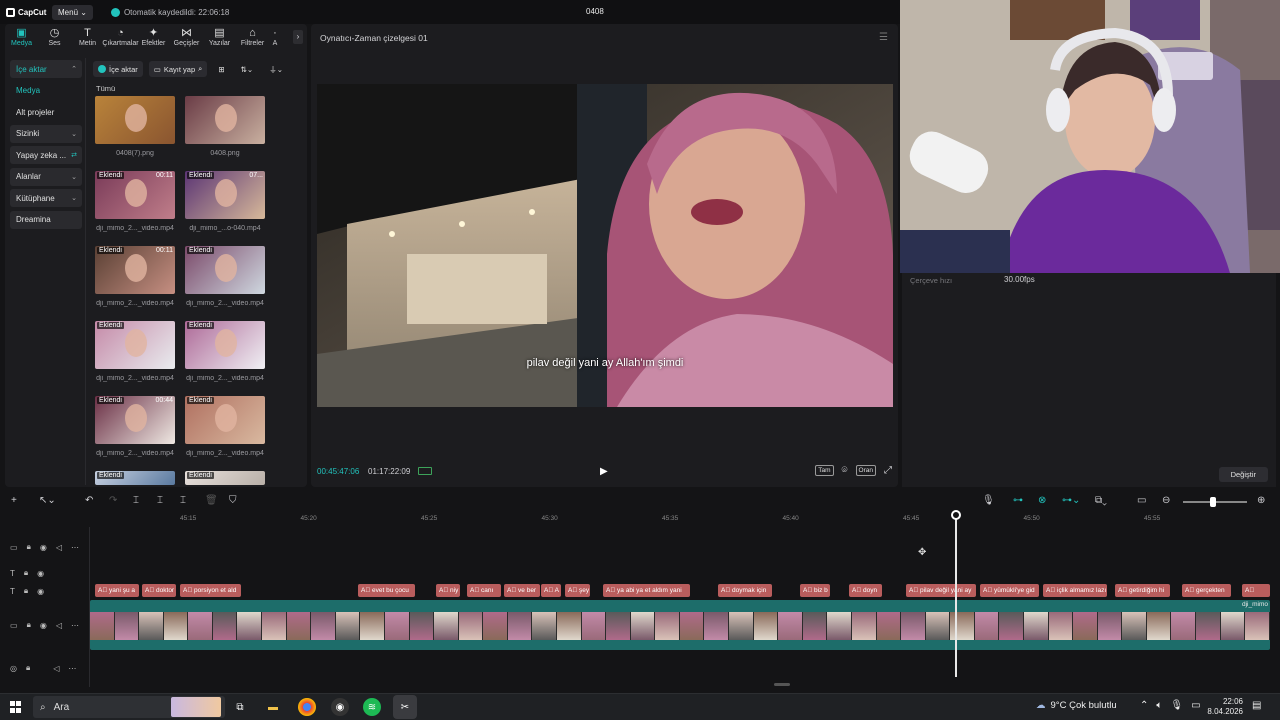 The height and width of the screenshot is (720, 1280). Describe the element at coordinates (1261, 500) in the screenshot. I see `zoom-in-icon: ⊕` at that location.